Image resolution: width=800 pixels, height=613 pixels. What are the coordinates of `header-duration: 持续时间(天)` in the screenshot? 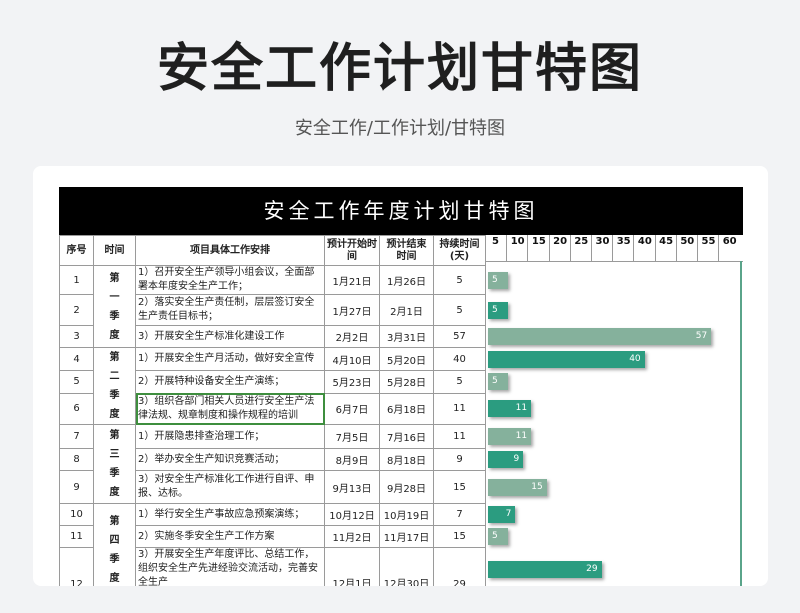 It's located at (459, 250).